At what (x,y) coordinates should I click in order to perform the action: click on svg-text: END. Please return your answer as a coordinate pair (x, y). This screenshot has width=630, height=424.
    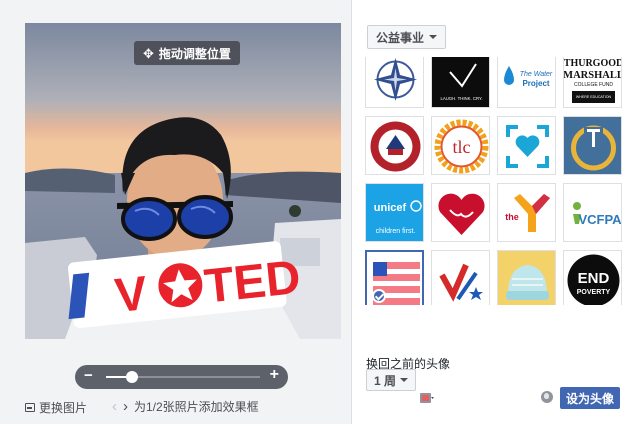
    Looking at the image, I should click on (594, 278).